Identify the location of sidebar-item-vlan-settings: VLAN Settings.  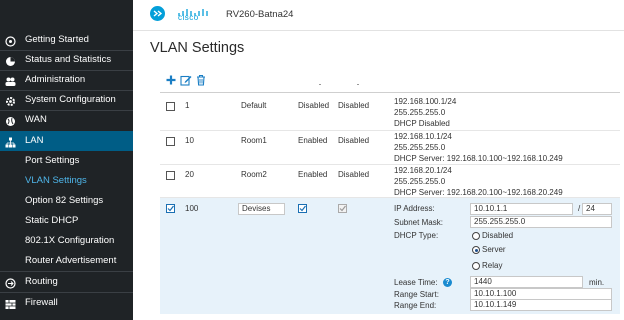
(66, 181).